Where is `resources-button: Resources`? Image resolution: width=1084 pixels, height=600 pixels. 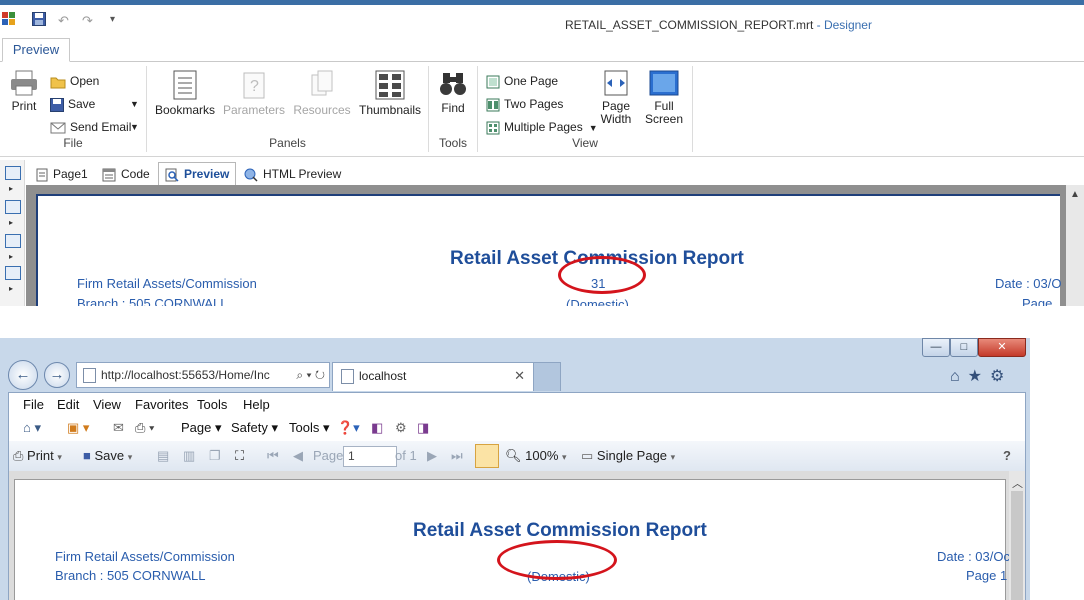 resources-button: Resources is located at coordinates (322, 93).